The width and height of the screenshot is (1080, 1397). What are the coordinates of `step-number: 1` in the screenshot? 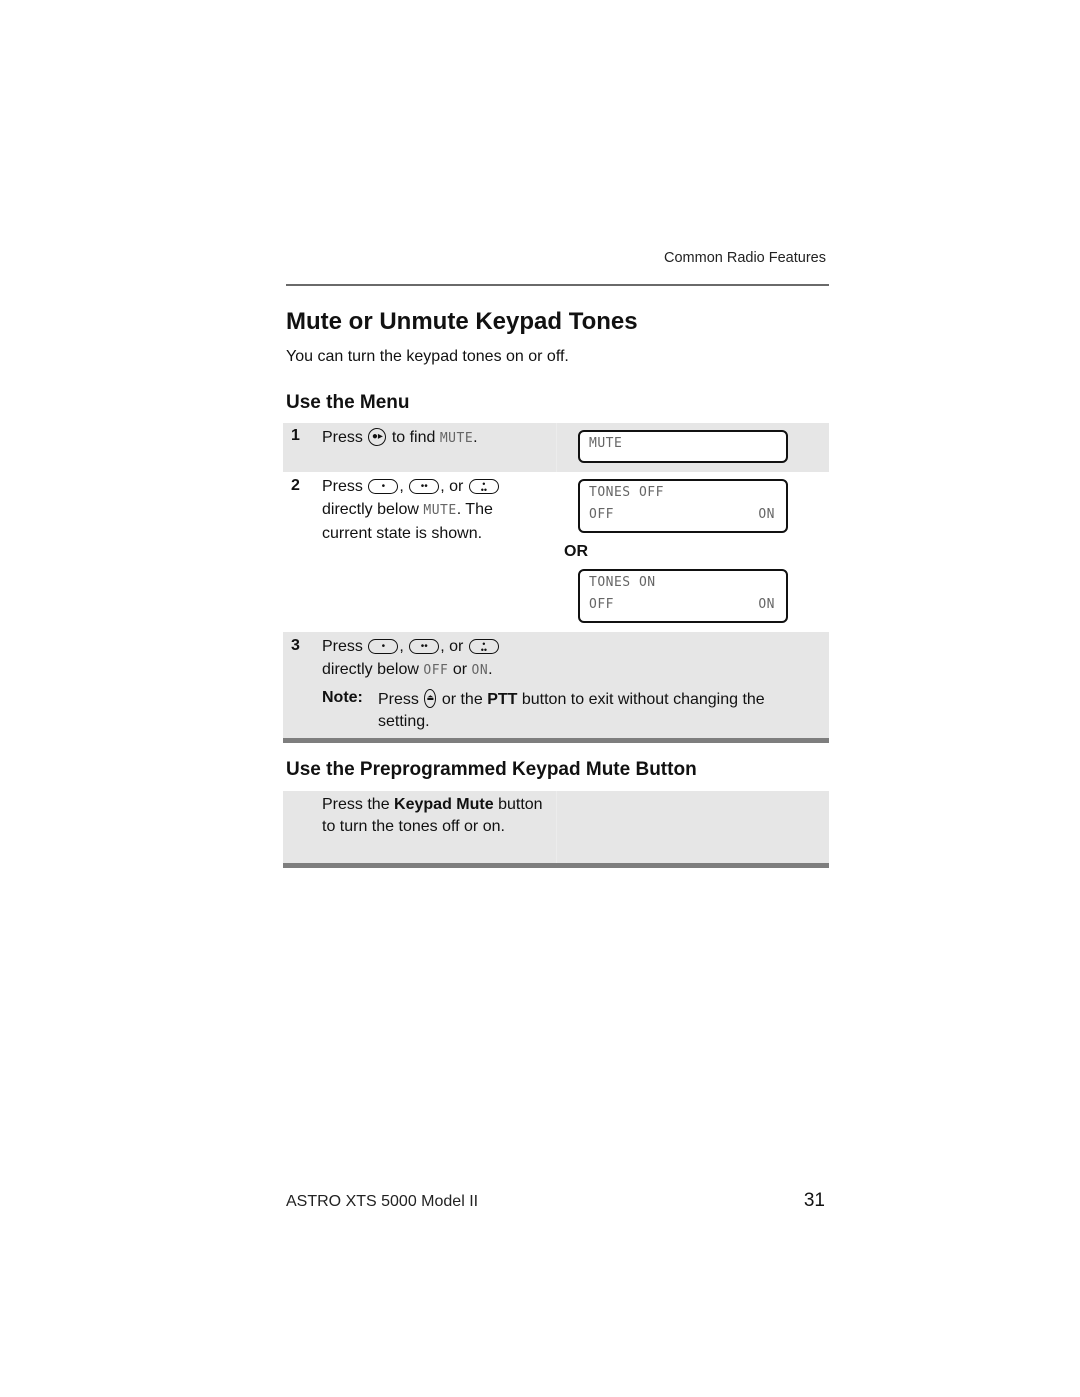 It's located at (295, 435).